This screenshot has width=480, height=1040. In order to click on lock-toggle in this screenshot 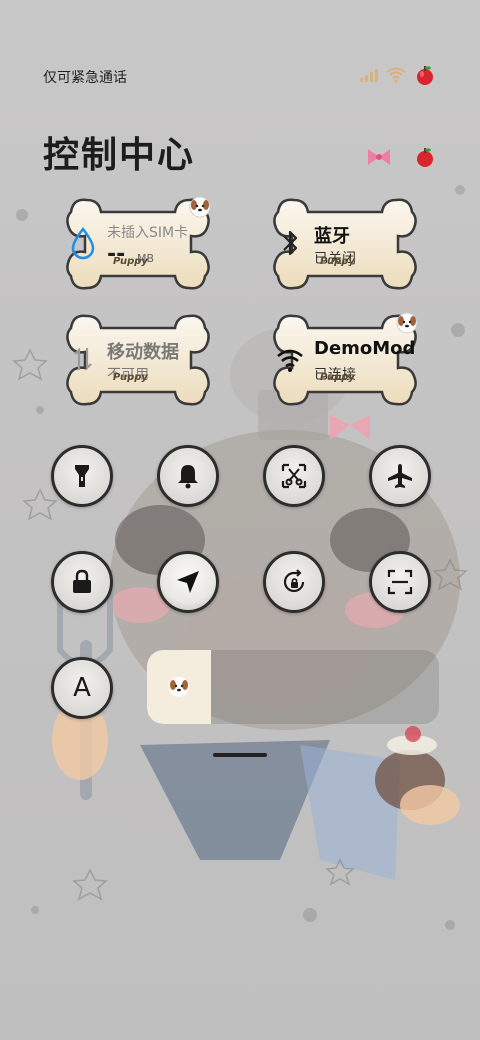, I will do `click(82, 582)`.